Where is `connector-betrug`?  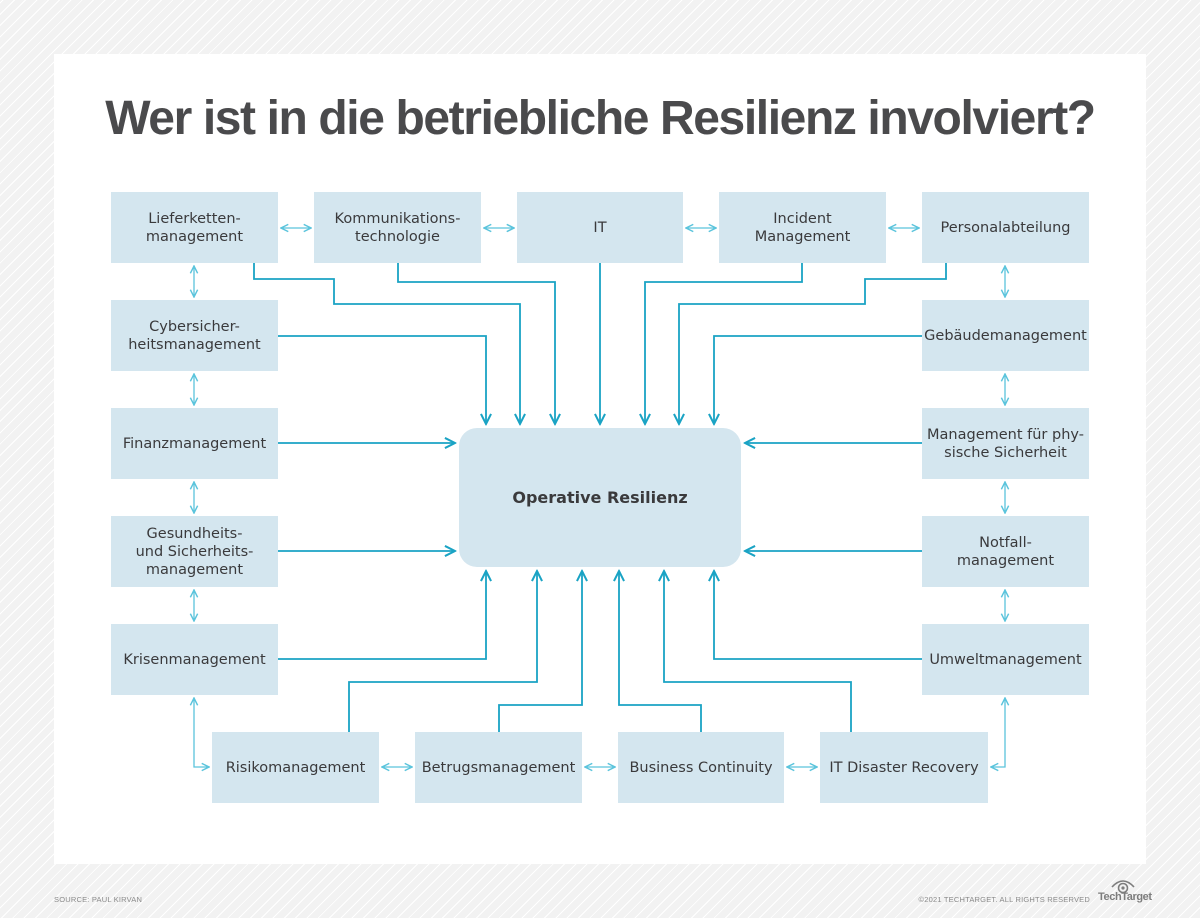
connector-betrug is located at coordinates (540, 651).